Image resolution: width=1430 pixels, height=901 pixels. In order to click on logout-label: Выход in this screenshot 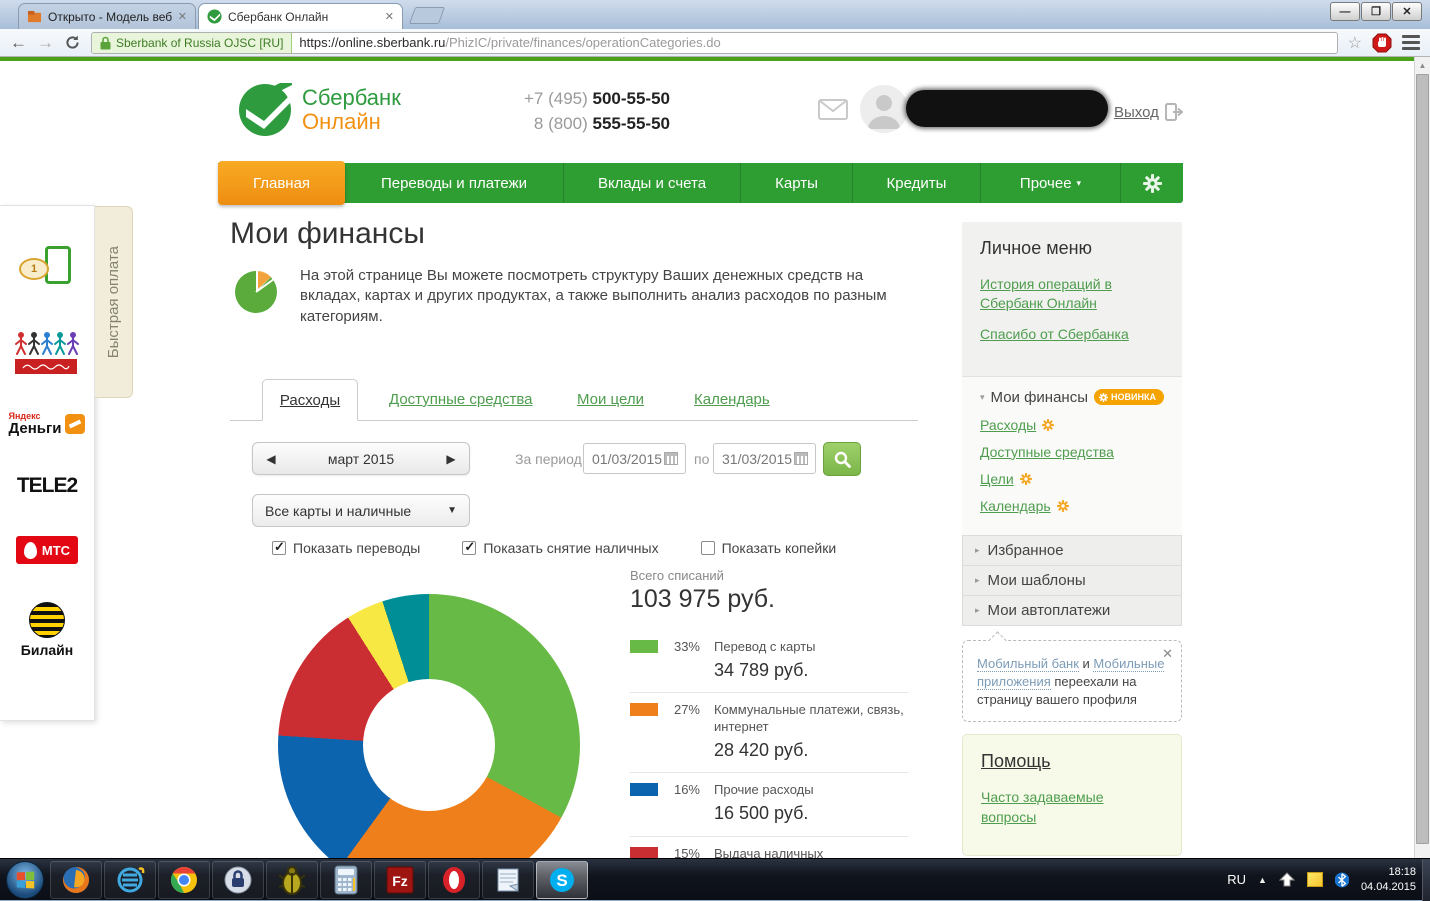, I will do `click(1136, 112)`.